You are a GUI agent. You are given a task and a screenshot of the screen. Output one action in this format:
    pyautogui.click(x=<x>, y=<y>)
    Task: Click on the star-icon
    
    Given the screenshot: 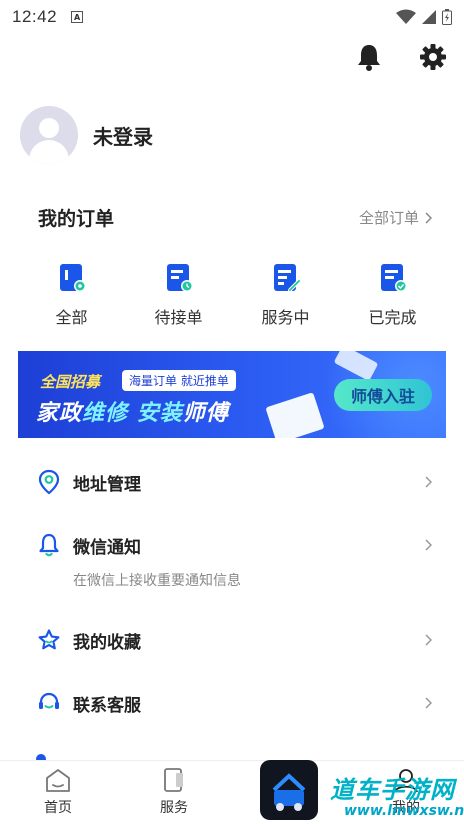 What is the action you would take?
    pyautogui.click(x=49, y=640)
    